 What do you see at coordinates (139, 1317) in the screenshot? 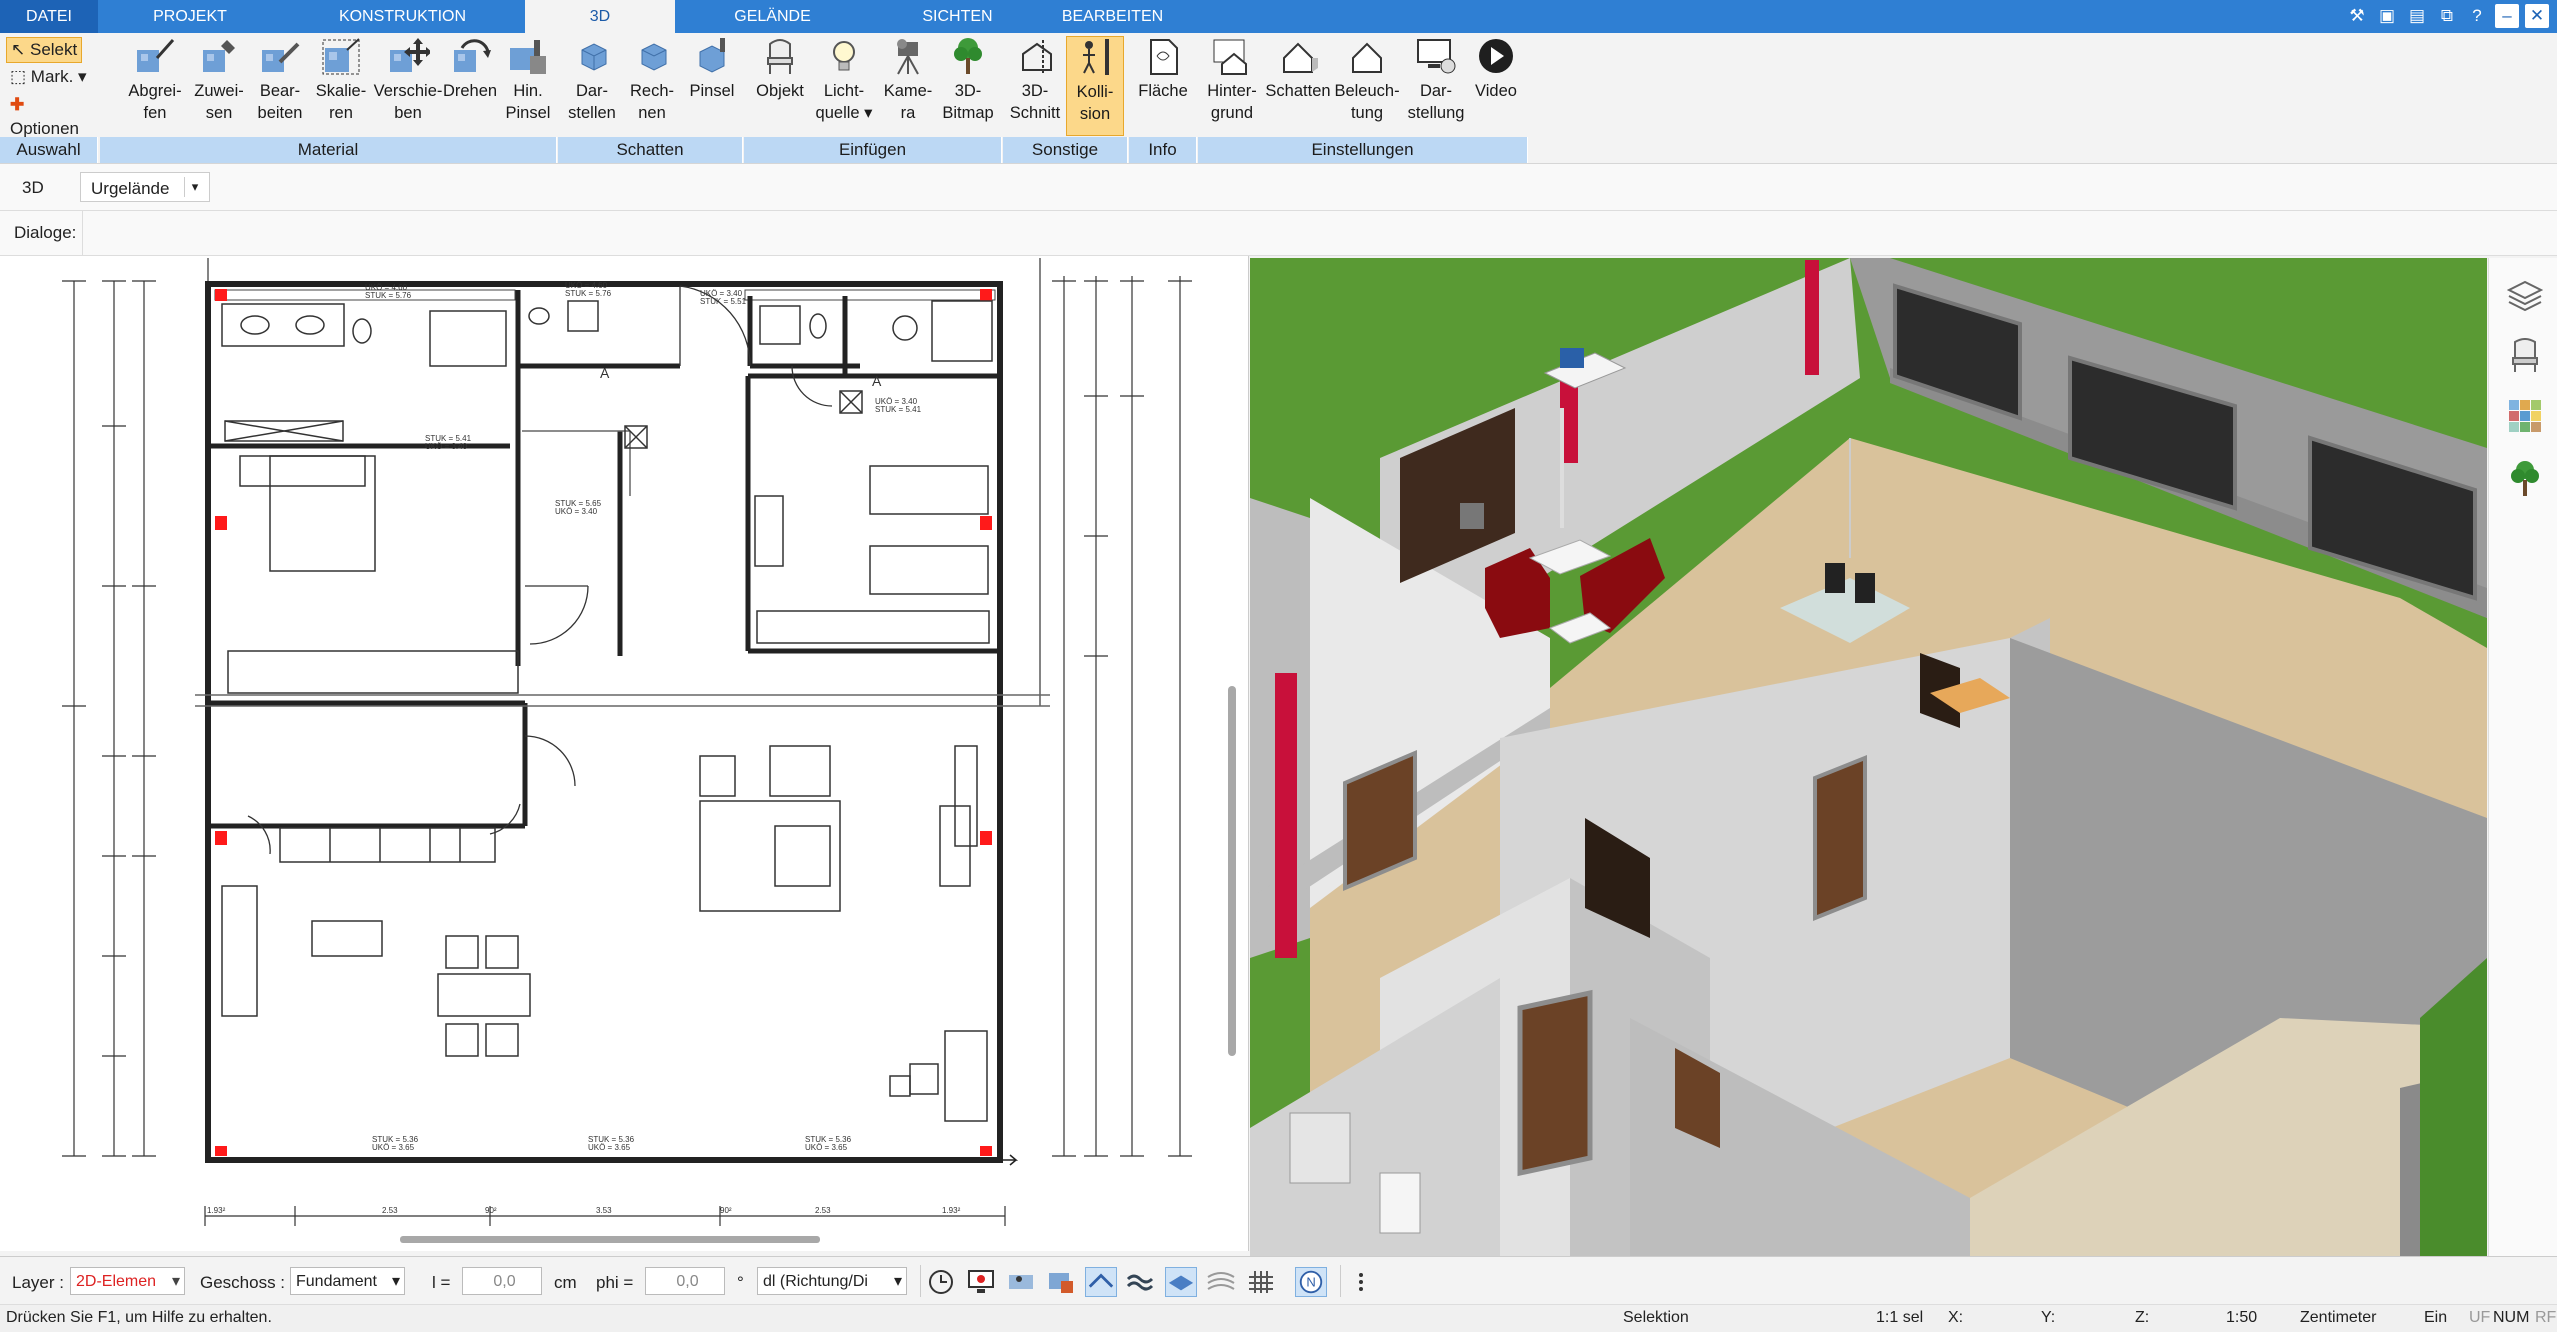
I see `status-hint: Drücken Sie F1, um Hilfe zu erhalten.` at bounding box center [139, 1317].